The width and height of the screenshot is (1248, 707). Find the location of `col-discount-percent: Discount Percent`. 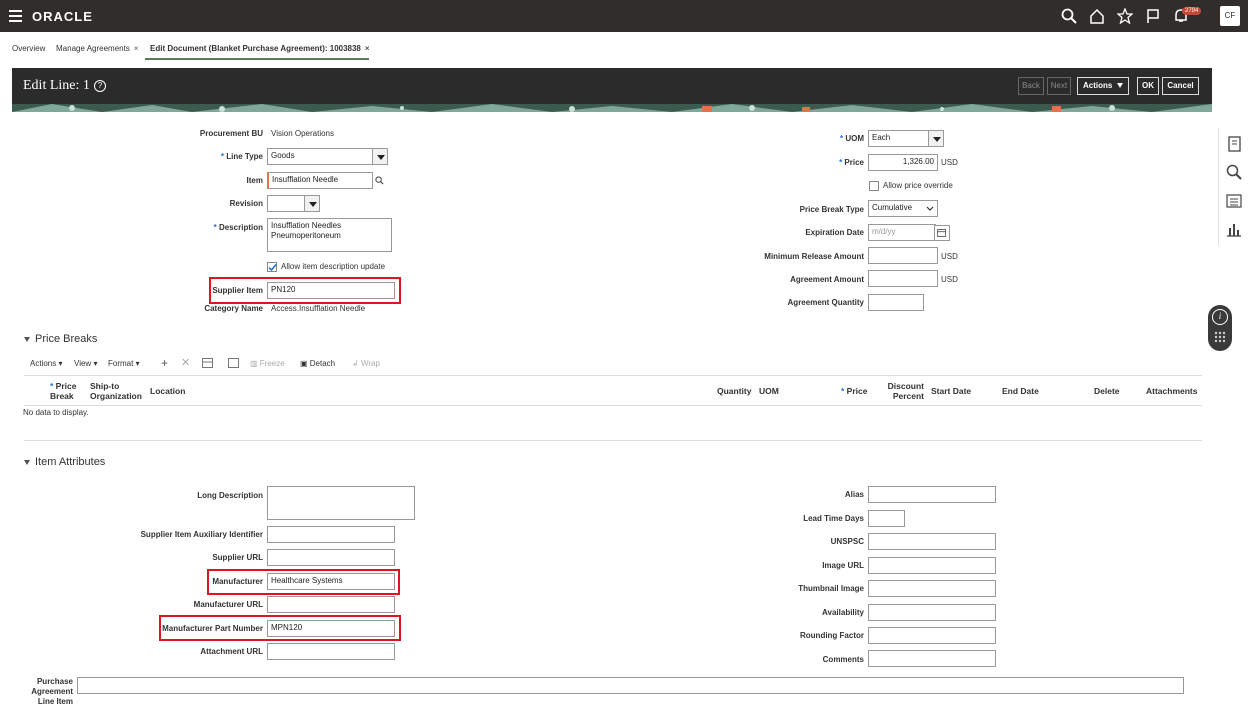

col-discount-percent: Discount Percent is located at coordinates (903, 391).